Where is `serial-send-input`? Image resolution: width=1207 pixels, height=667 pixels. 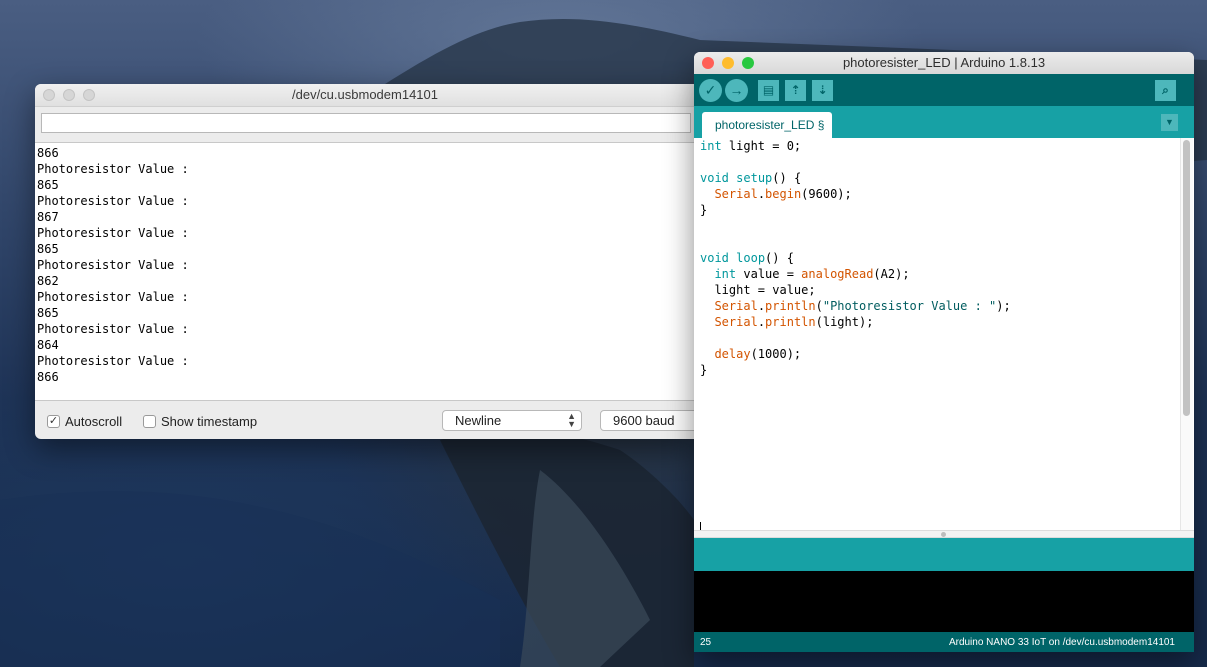
serial-send-input is located at coordinates (366, 123).